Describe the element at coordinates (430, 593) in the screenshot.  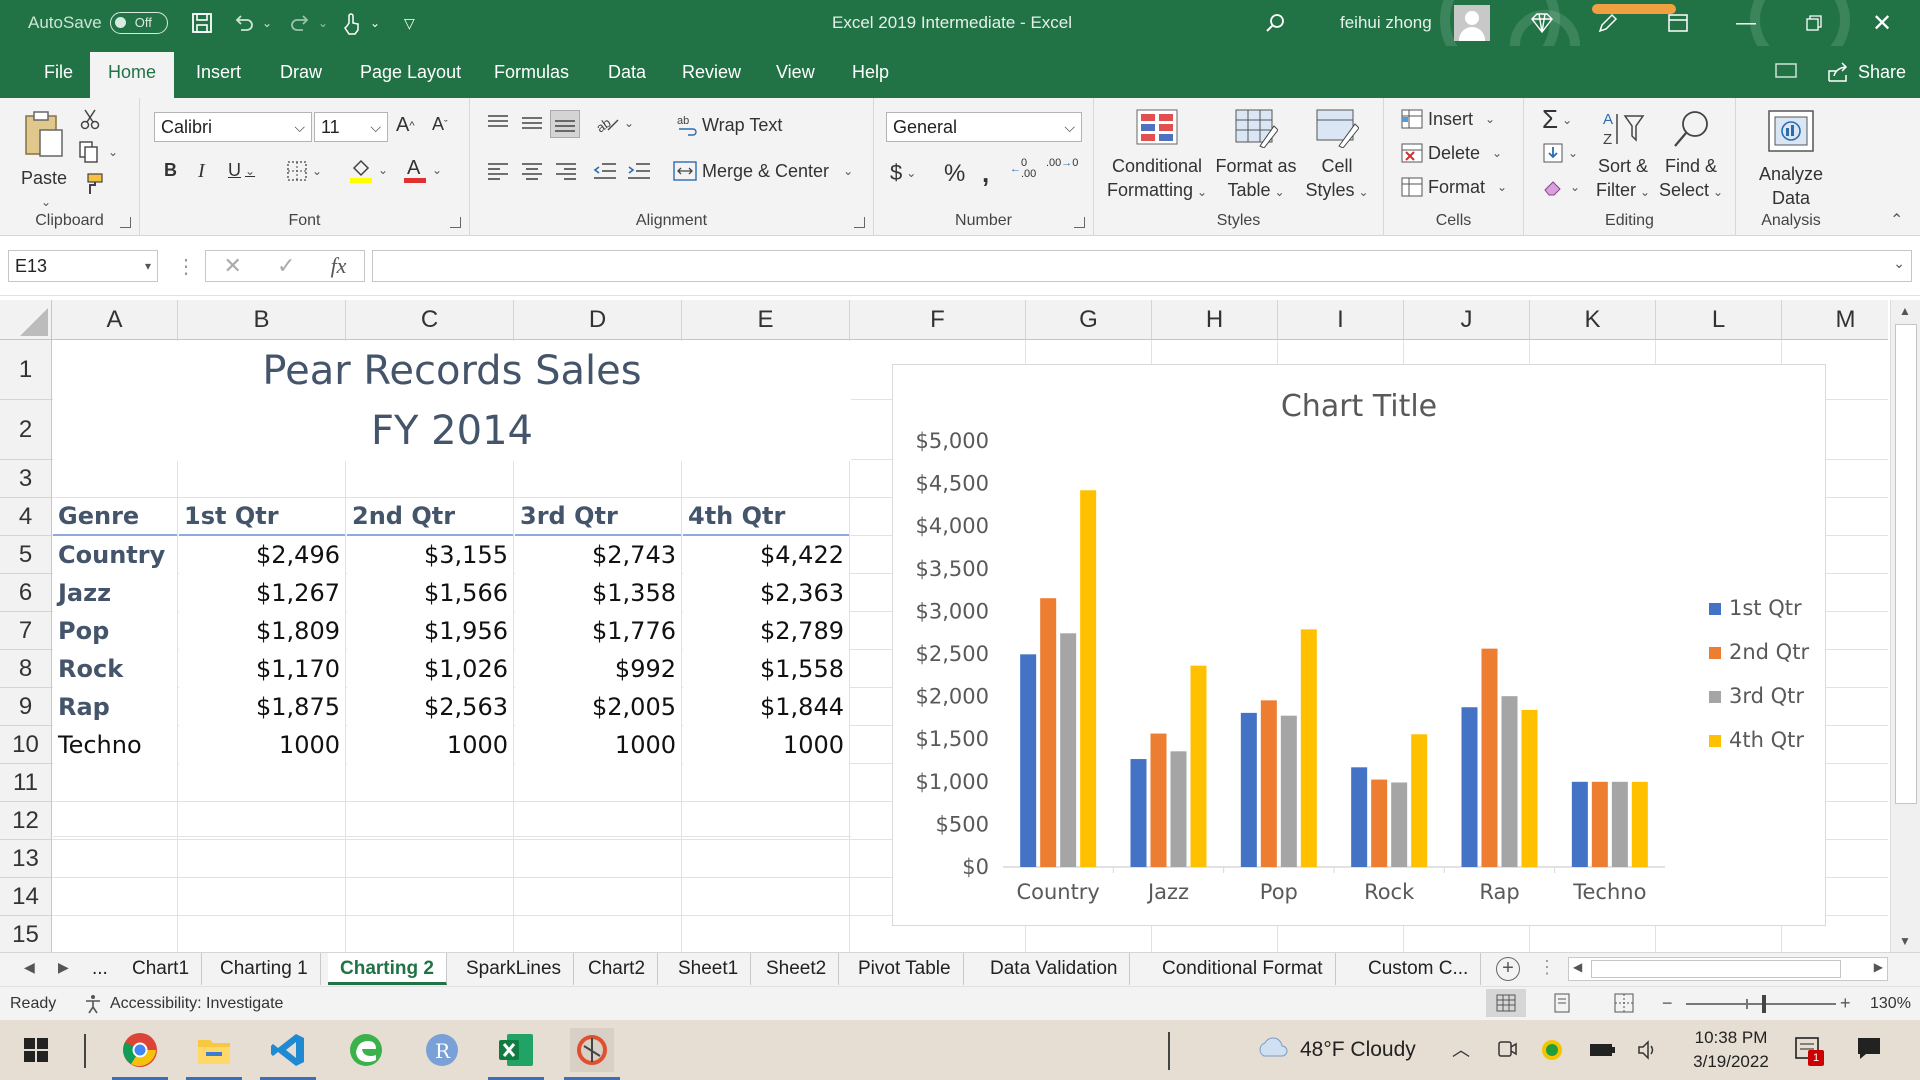
I see `value-cell: $1,566` at that location.